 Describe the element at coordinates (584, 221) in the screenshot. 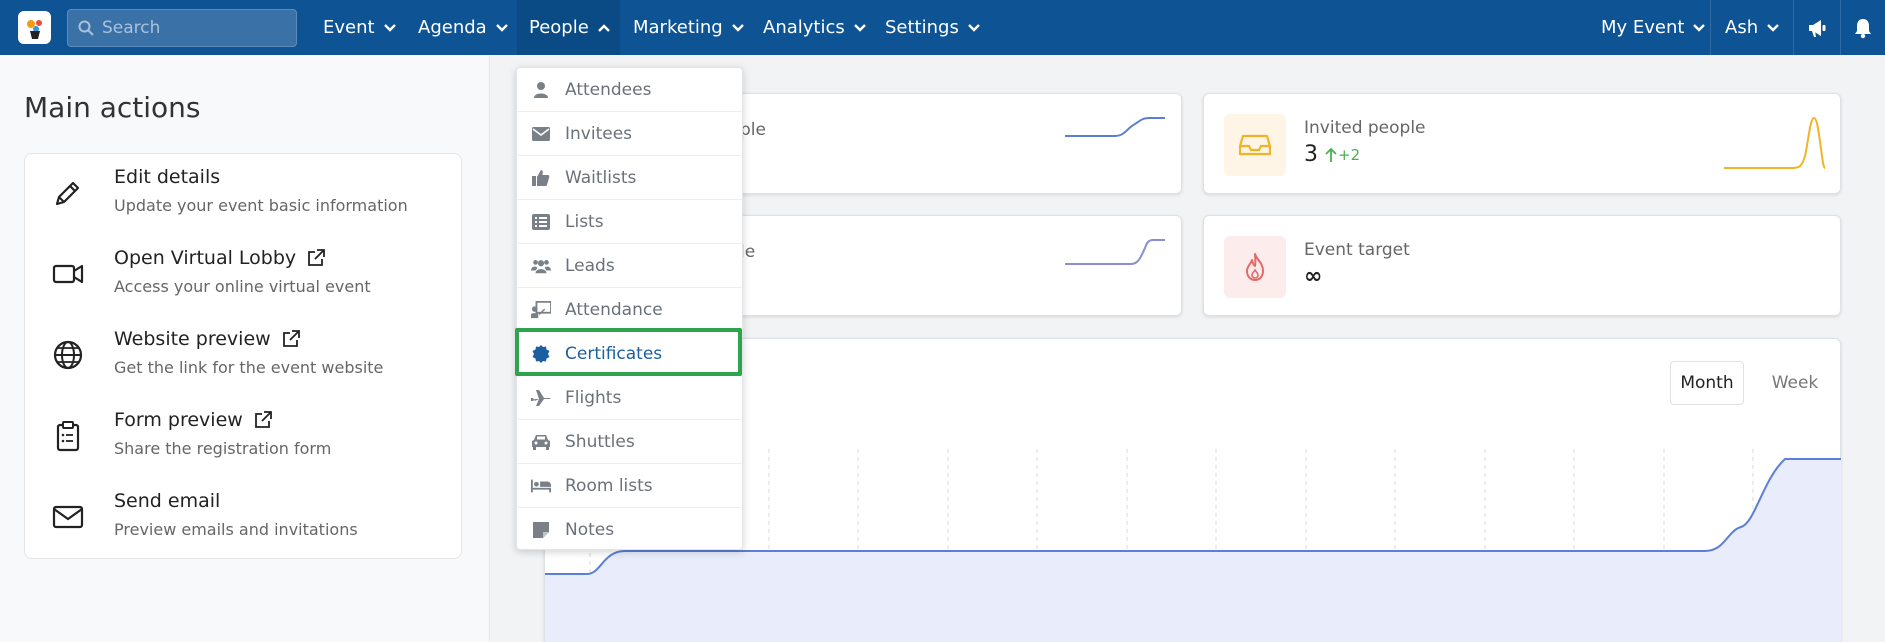

I see `menu-item-label: Lists` at that location.